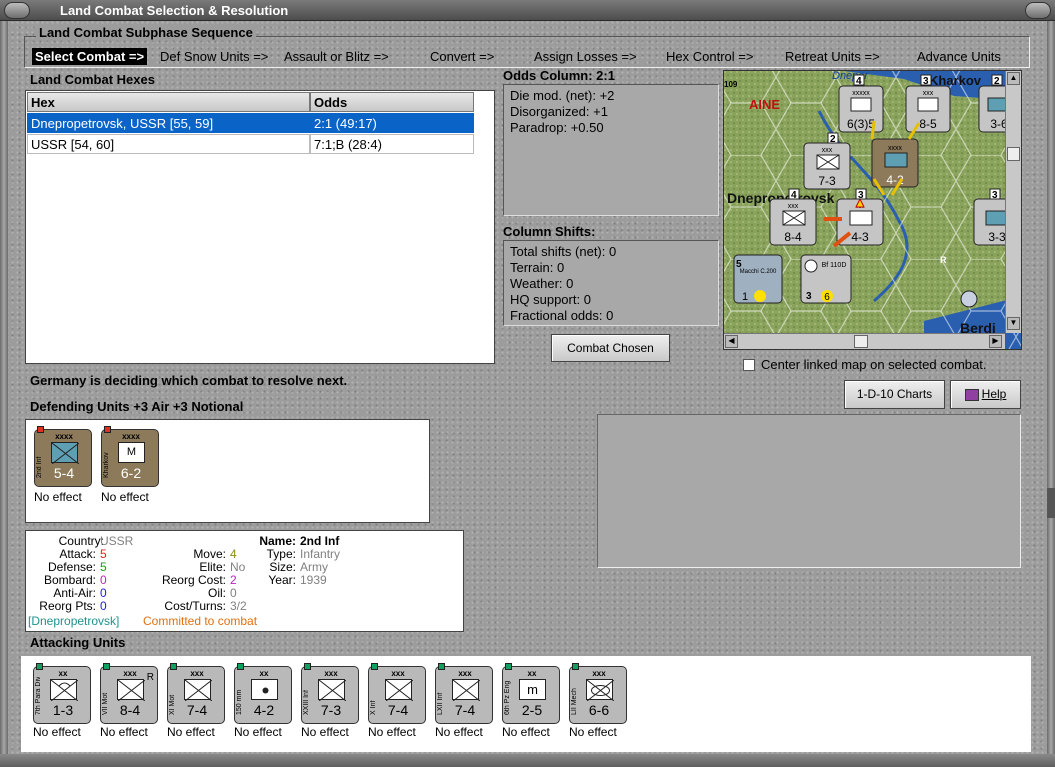 The height and width of the screenshot is (767, 1055). What do you see at coordinates (63, 456) in the screenshot?
I see `defending-unit-counter: xxxx 2nd Inf 5-4` at bounding box center [63, 456].